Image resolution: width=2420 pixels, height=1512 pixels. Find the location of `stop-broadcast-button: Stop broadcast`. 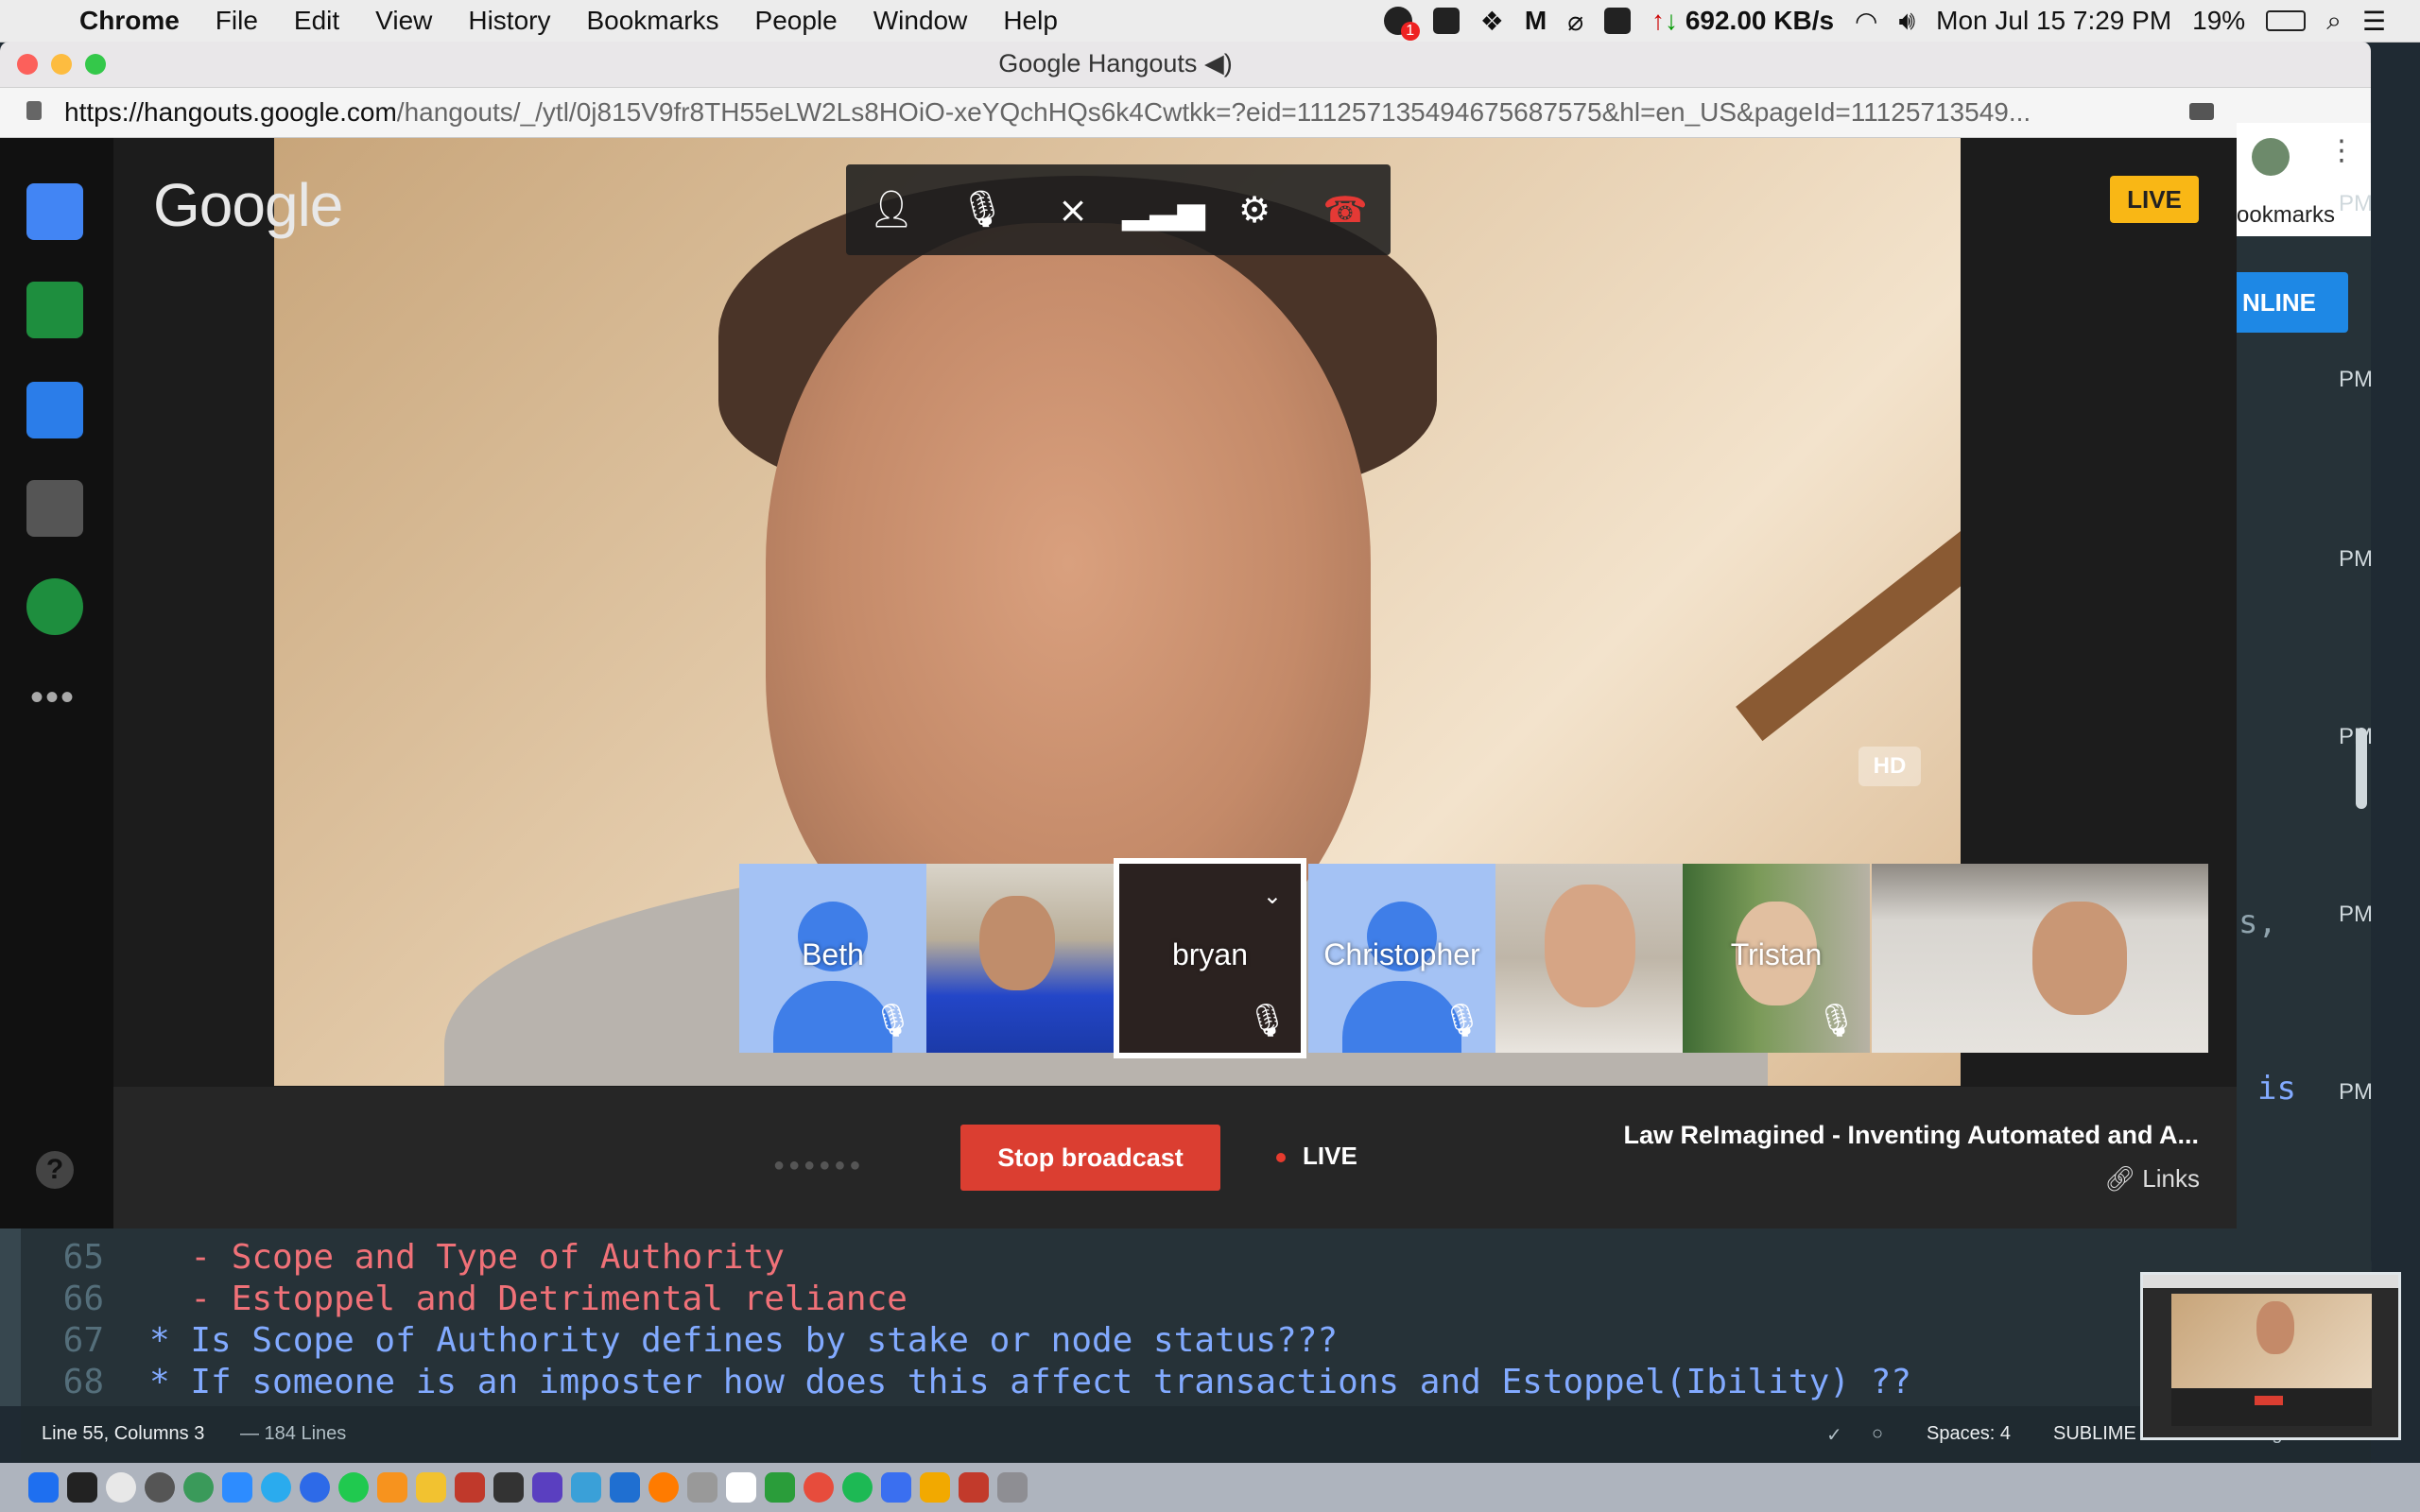

stop-broadcast-button: Stop broadcast is located at coordinates (1090, 1158).